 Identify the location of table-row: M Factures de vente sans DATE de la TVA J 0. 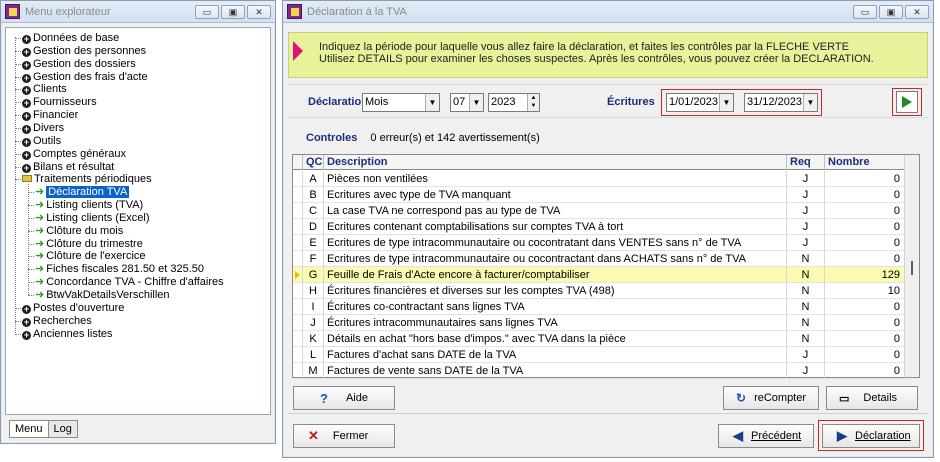
(599, 371).